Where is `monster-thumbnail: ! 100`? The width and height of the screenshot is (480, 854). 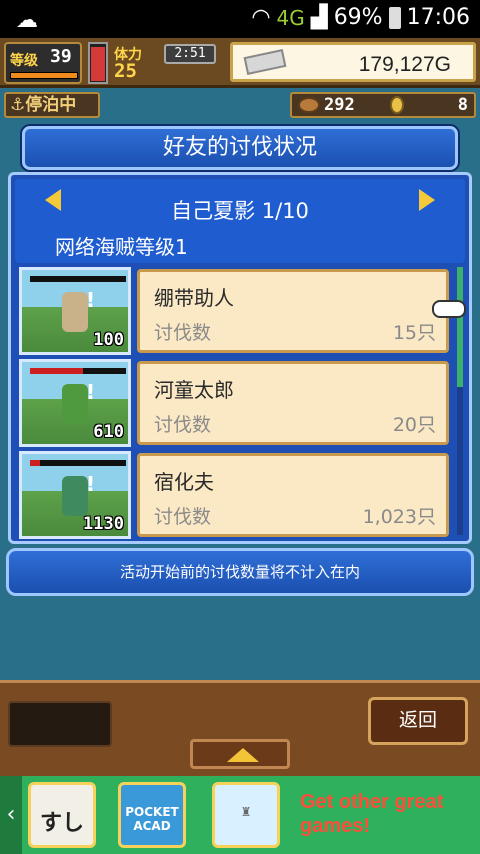 monster-thumbnail: ! 100 is located at coordinates (75, 311).